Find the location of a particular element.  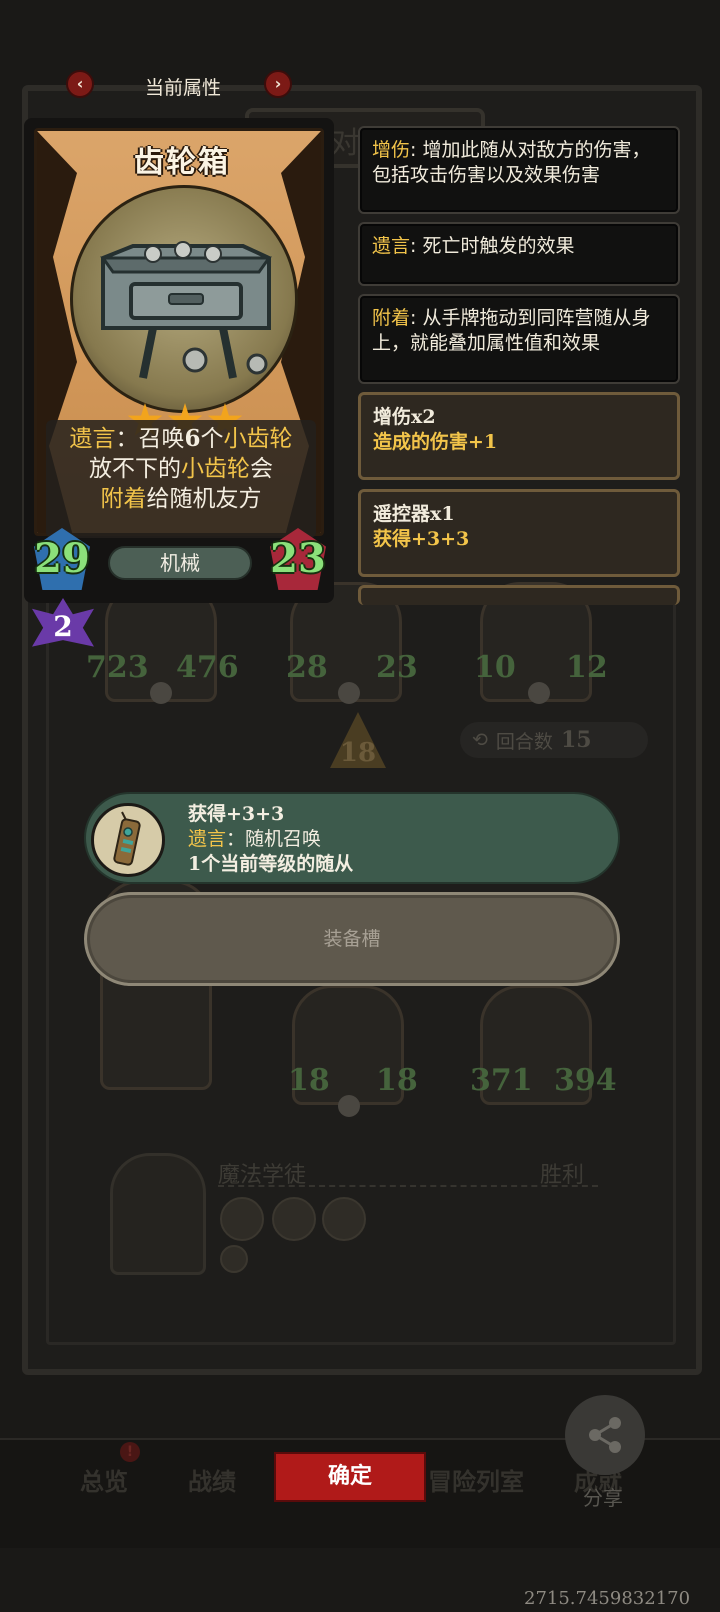

player-avatar is located at coordinates (158, 1214).